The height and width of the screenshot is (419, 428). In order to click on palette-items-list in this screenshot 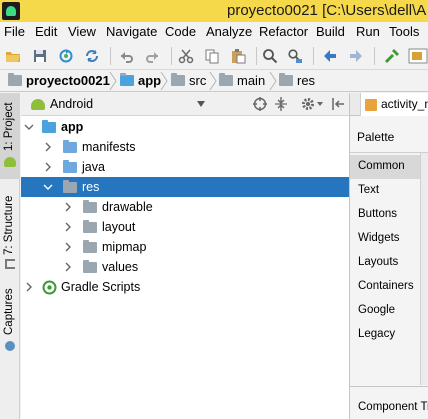, I will do `click(424, 269)`.